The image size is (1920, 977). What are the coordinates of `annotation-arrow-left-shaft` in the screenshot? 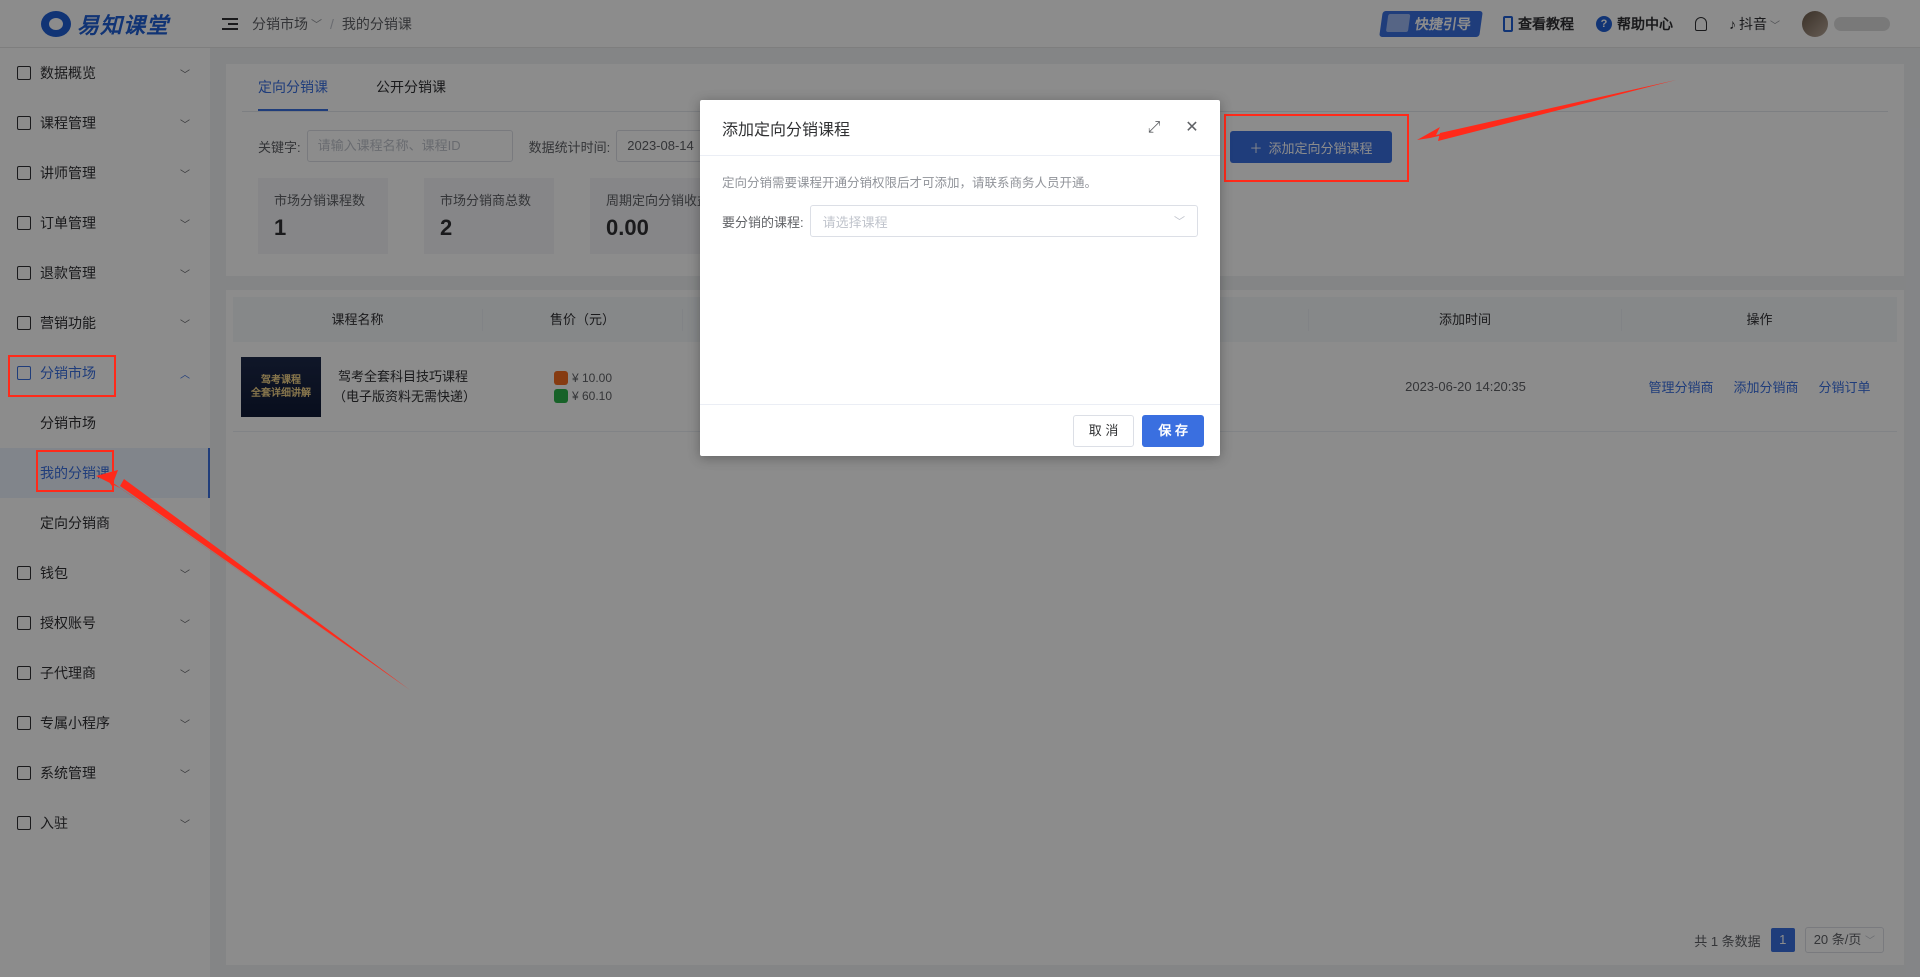 It's located at (265, 584).